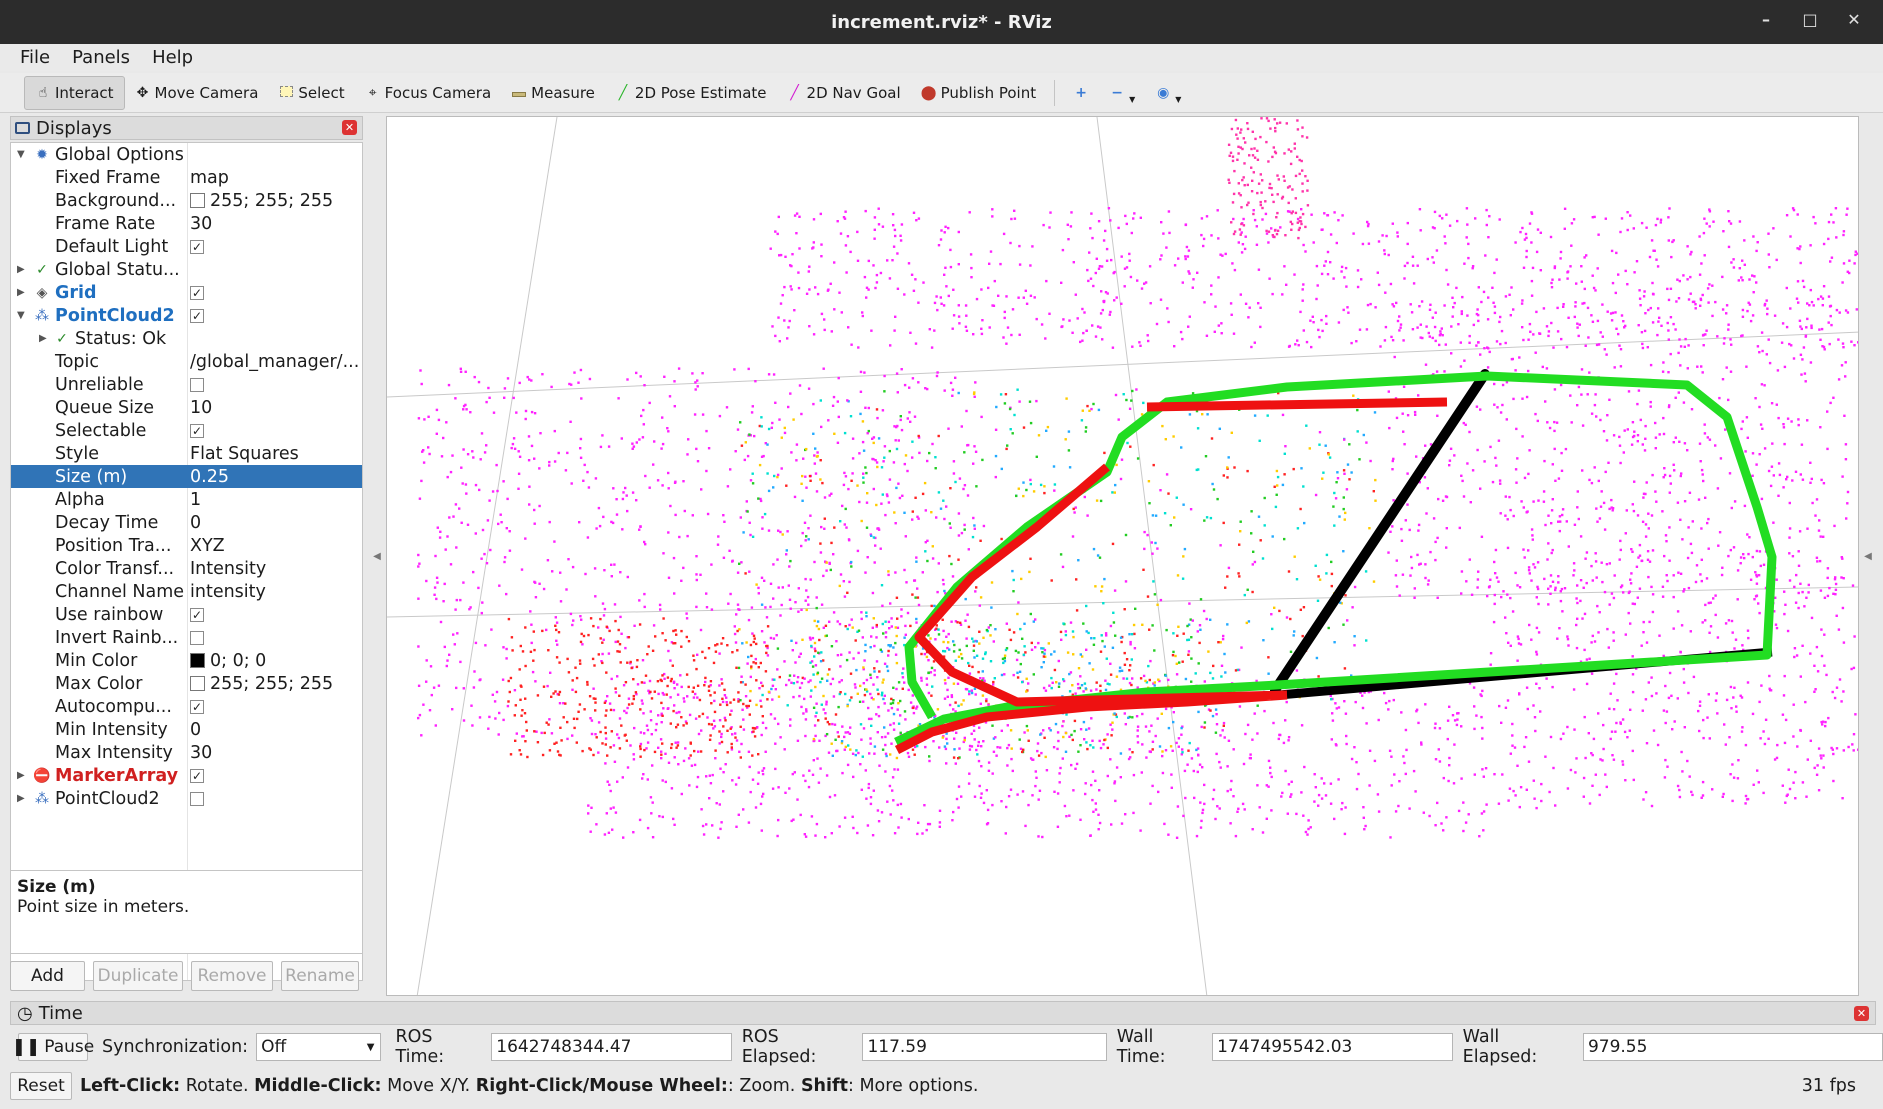 The width and height of the screenshot is (1883, 1109). What do you see at coordinates (186, 223) in the screenshot?
I see `tree-row-frame-rate: Frame Rate 30` at bounding box center [186, 223].